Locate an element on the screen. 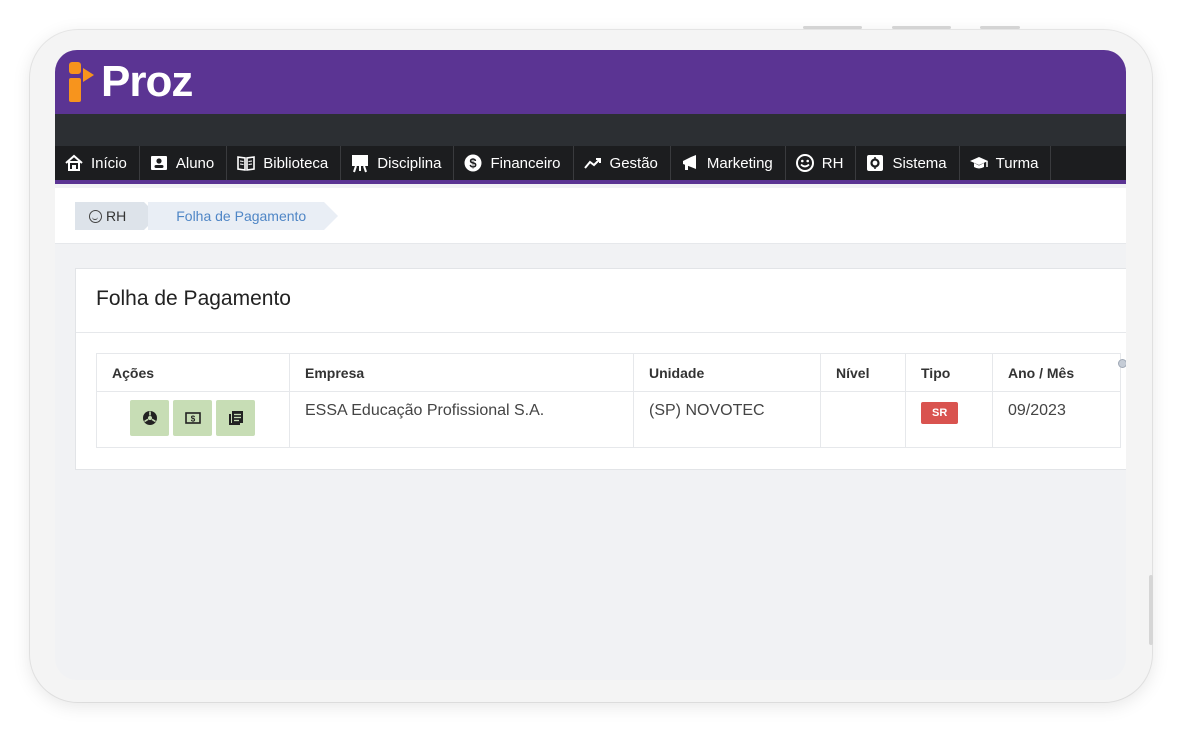 The width and height of the screenshot is (1185, 736). breadcrumb-bar: RH Folha de Pagamento is located at coordinates (590, 216).